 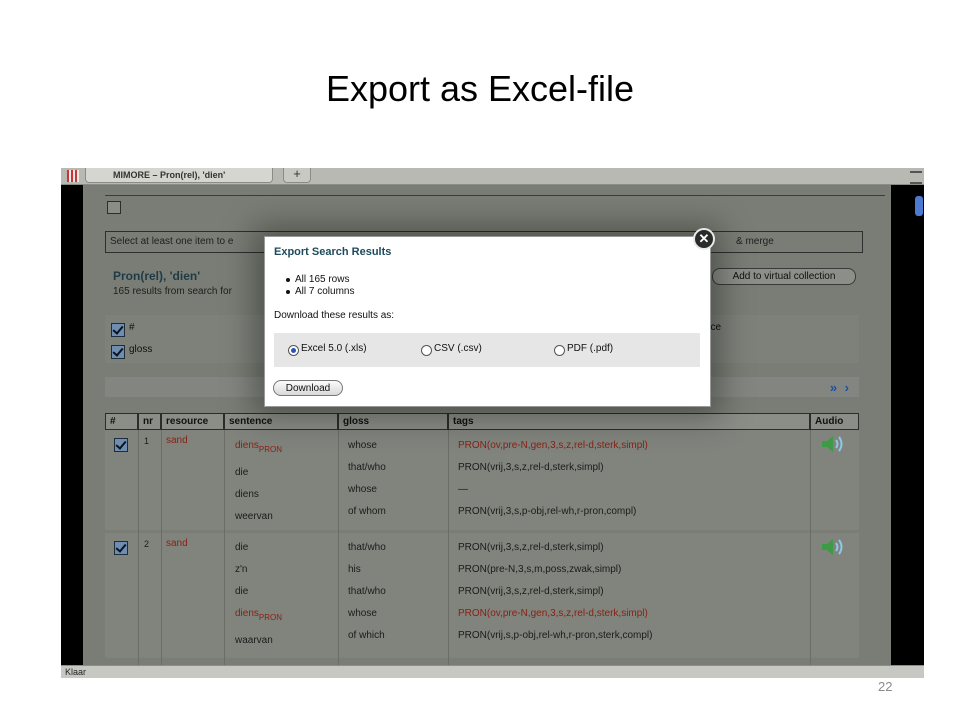 I want to click on menu-icon, so click(x=916, y=177).